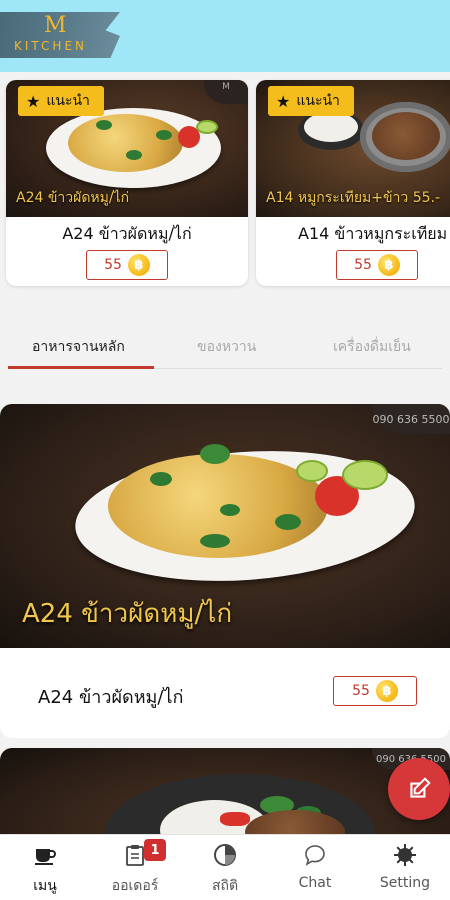  What do you see at coordinates (315, 883) in the screenshot?
I see `nav-label: Chat` at bounding box center [315, 883].